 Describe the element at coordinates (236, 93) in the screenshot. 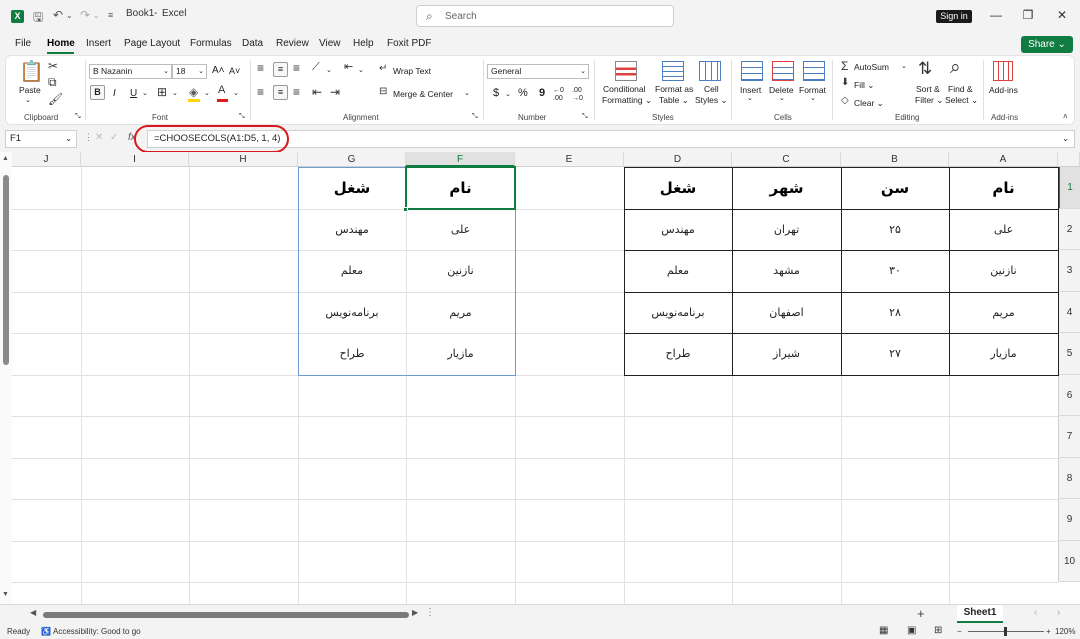

I see `font-color-dropdown-icon: ⌄` at that location.